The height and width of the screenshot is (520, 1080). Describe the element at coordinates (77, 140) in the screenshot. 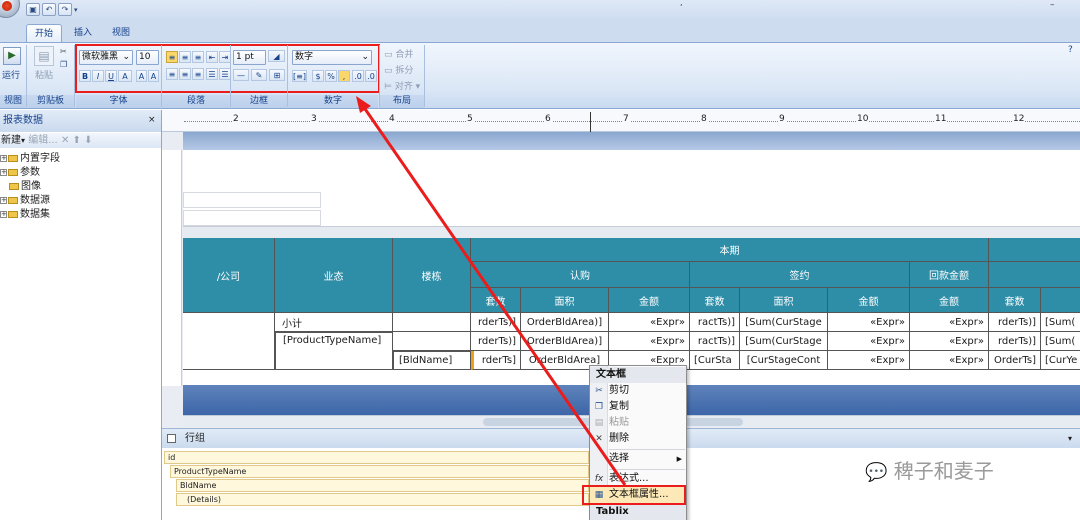

I see `move-up-icon: ⬆` at that location.